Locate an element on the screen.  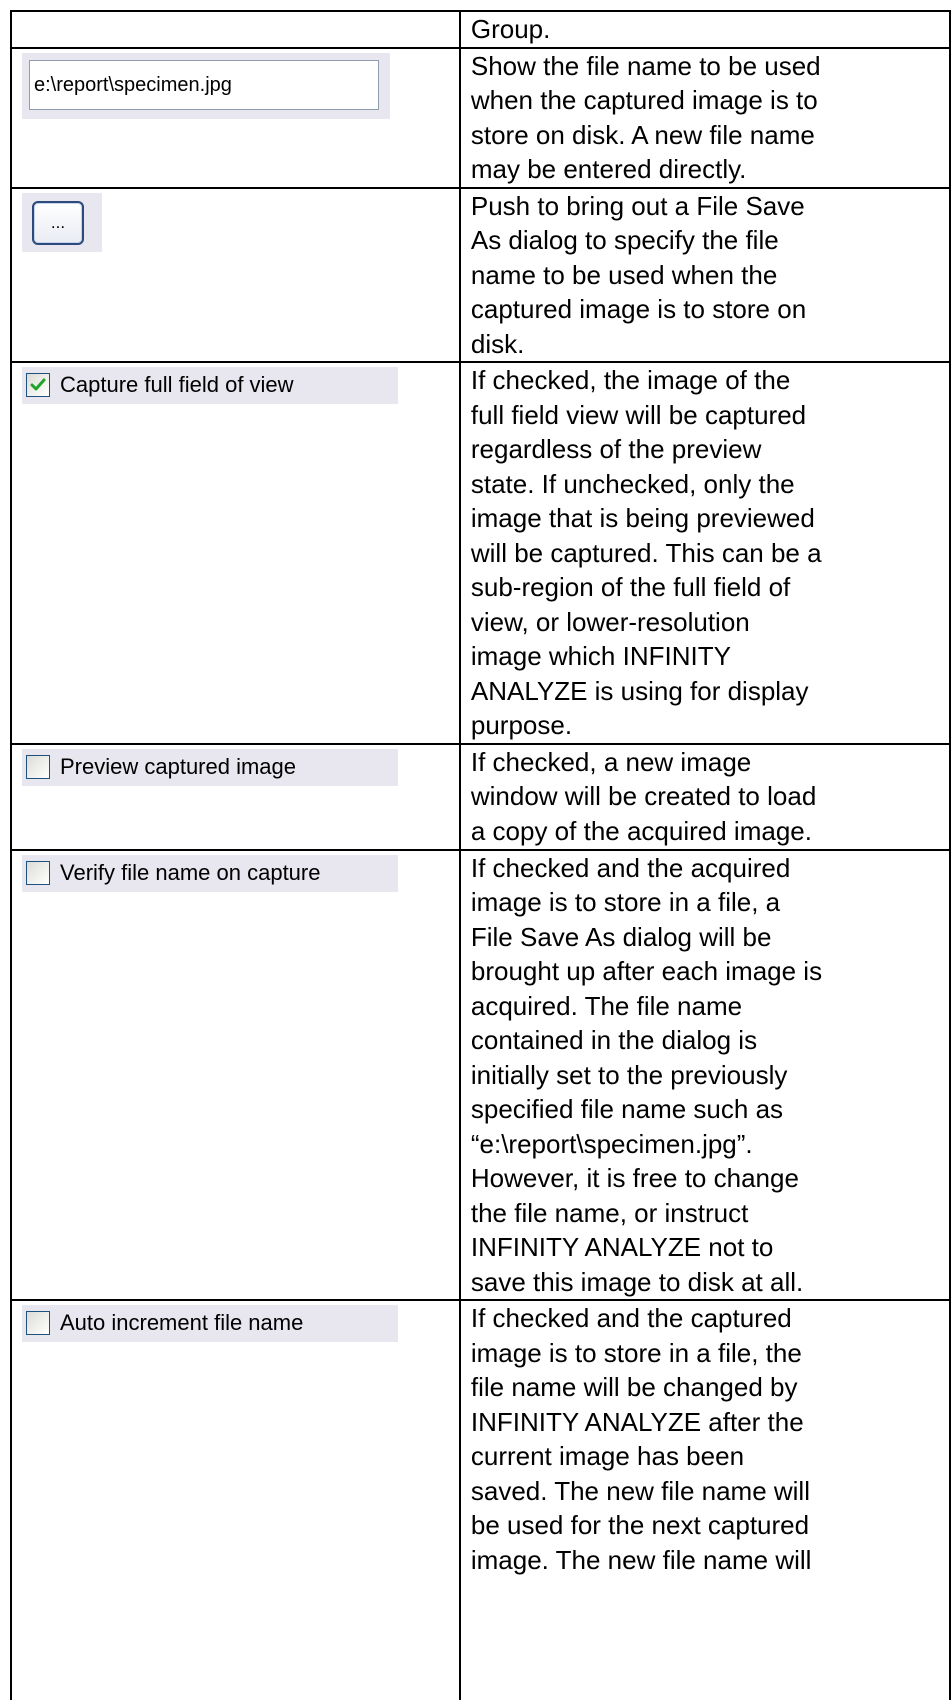
checkbox-label: Capture full field of view is located at coordinates (177, 384).